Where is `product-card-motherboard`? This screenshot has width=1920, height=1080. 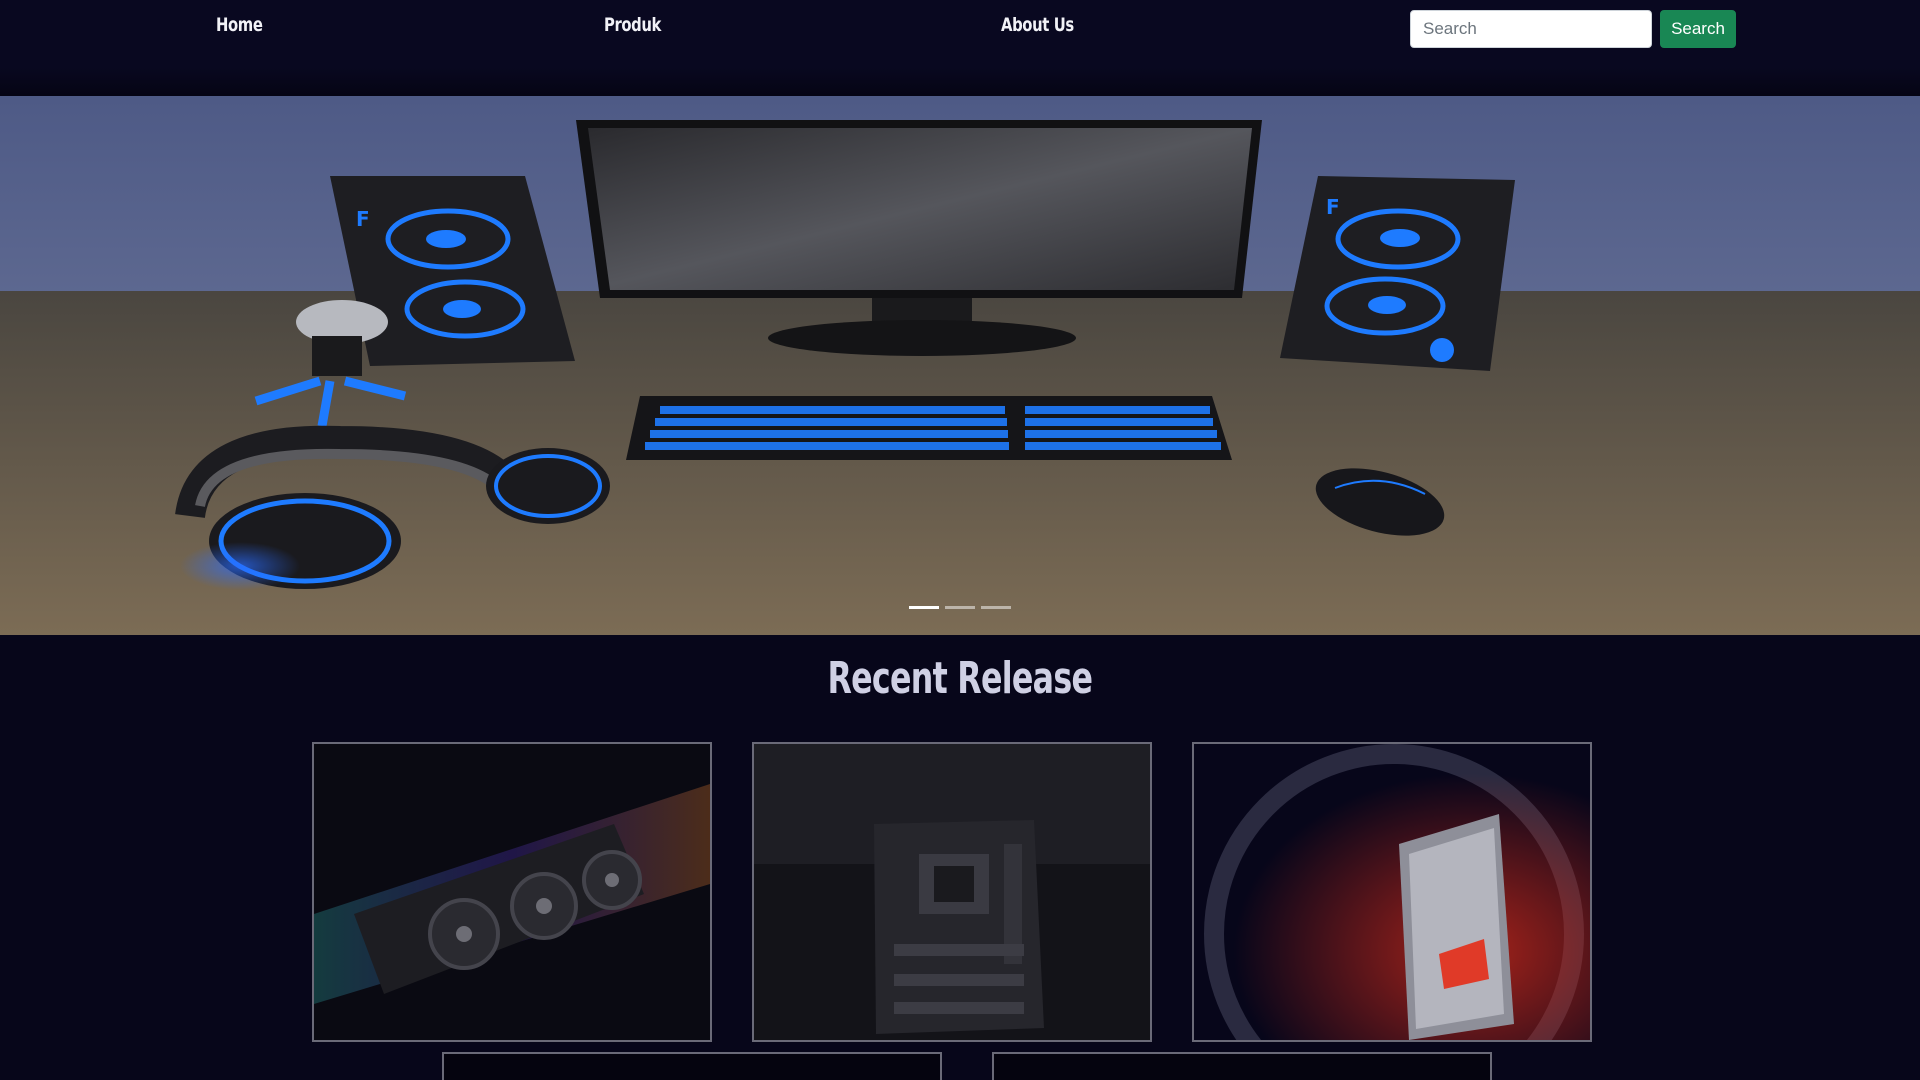 product-card-motherboard is located at coordinates (952, 892).